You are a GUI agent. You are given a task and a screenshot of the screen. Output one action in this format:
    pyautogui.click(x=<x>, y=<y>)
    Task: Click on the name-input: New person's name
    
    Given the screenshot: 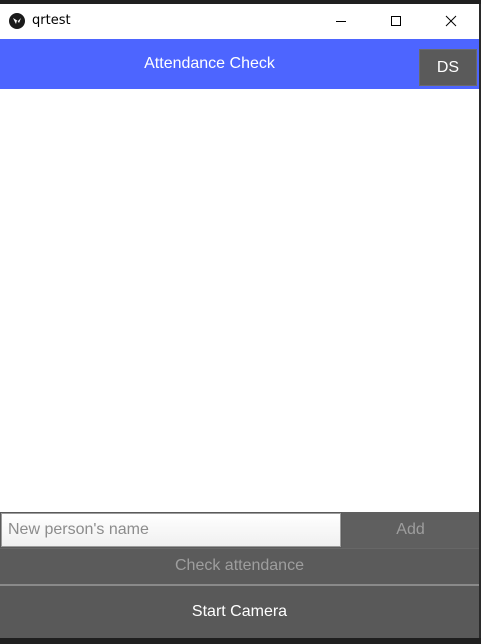 What is the action you would take?
    pyautogui.click(x=171, y=530)
    